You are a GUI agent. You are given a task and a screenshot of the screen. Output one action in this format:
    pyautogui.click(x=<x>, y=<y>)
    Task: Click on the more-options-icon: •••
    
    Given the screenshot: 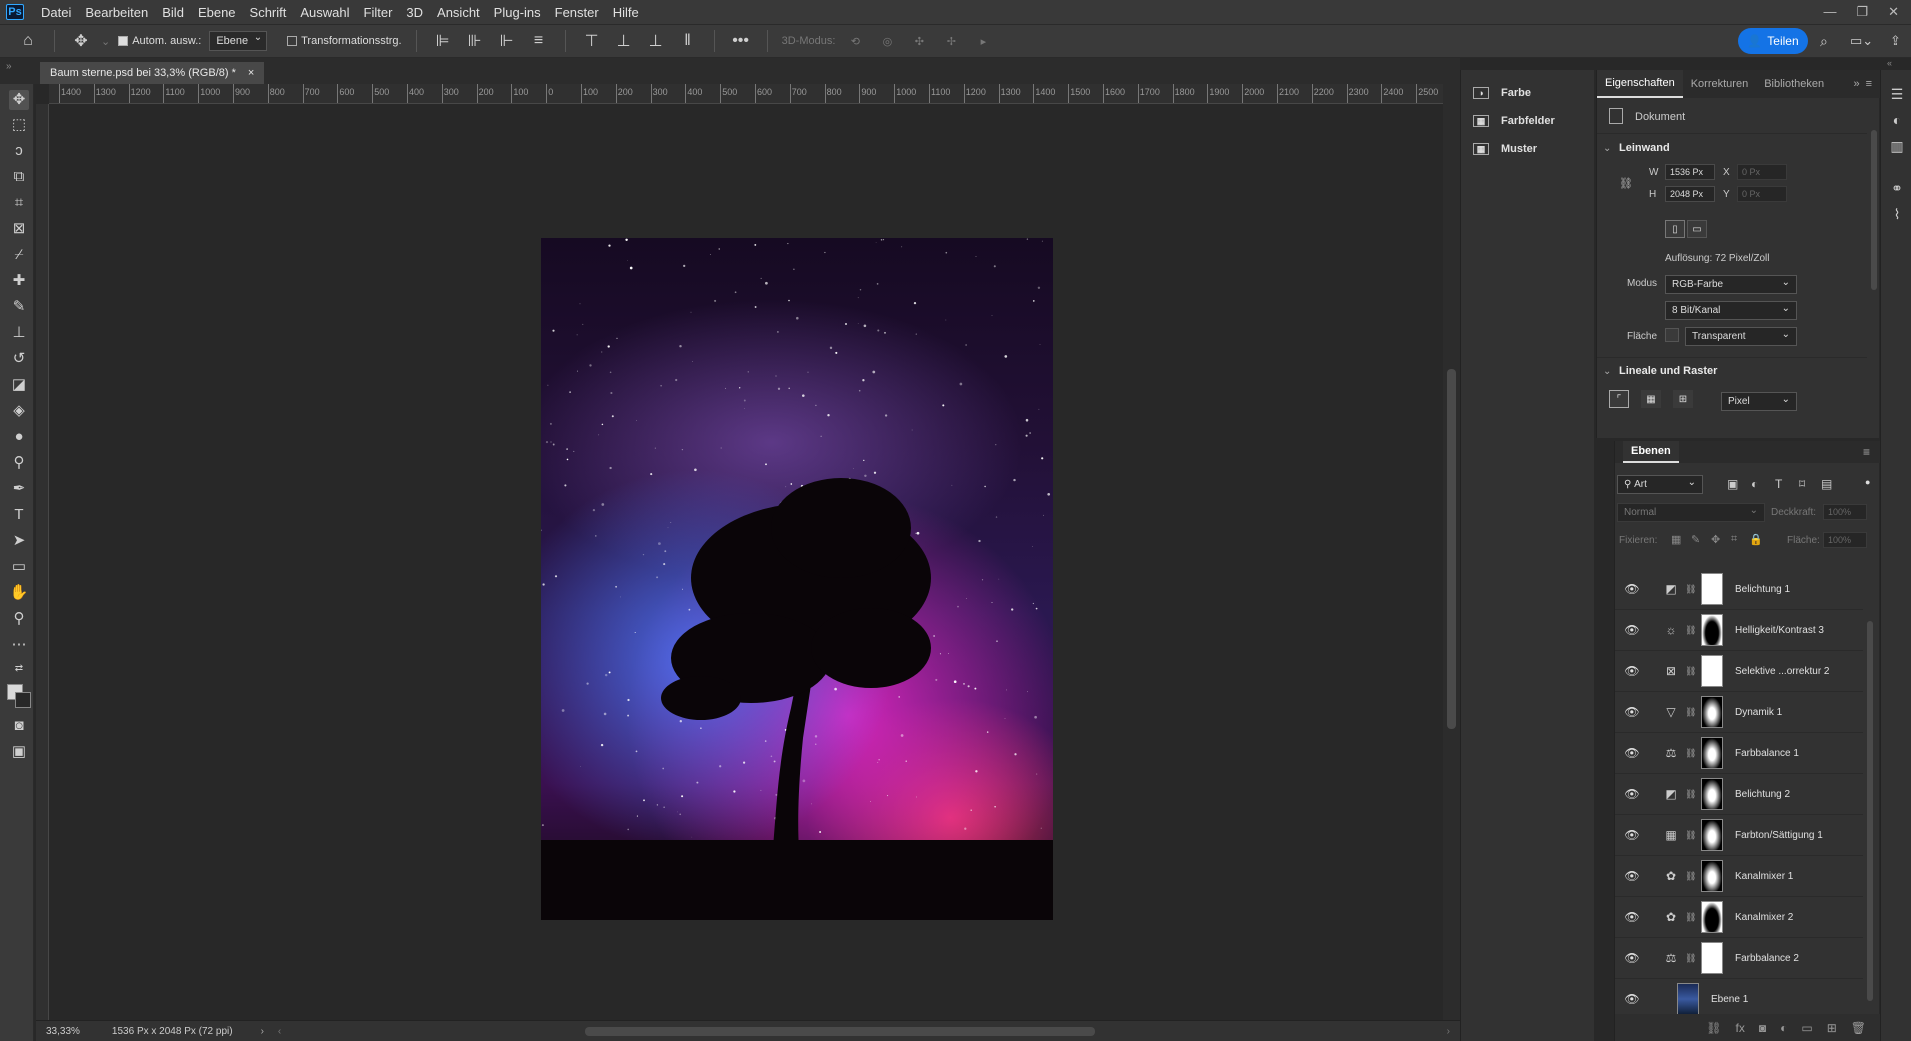 What is the action you would take?
    pyautogui.click(x=741, y=41)
    